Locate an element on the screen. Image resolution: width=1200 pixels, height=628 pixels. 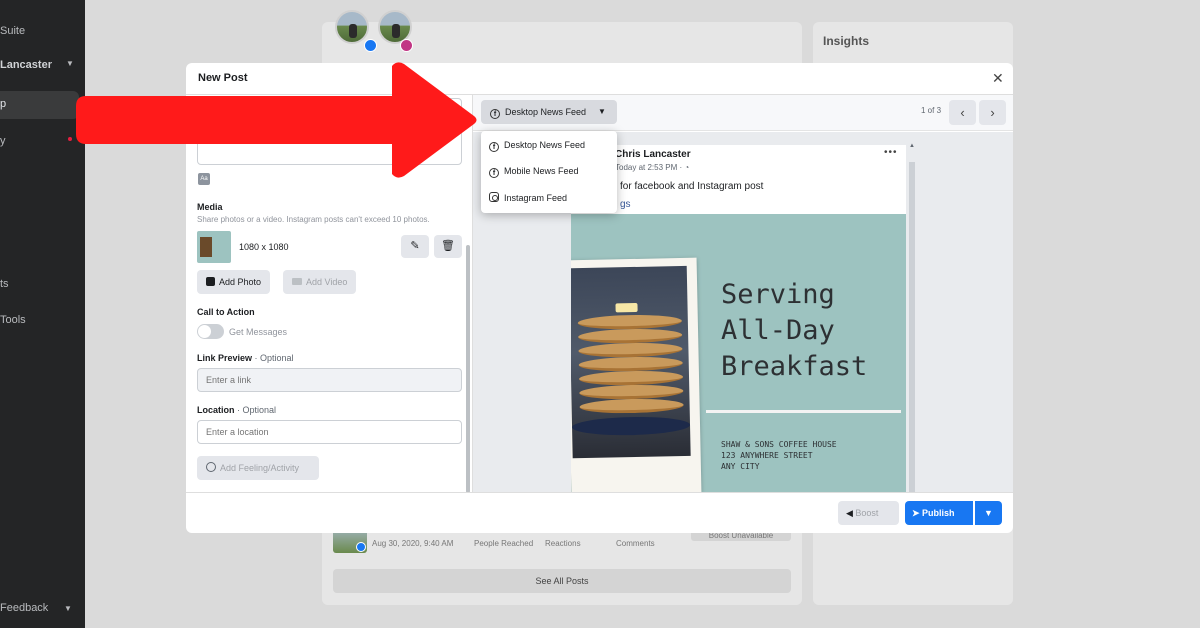
poster-divider is located at coordinates (803, 411).